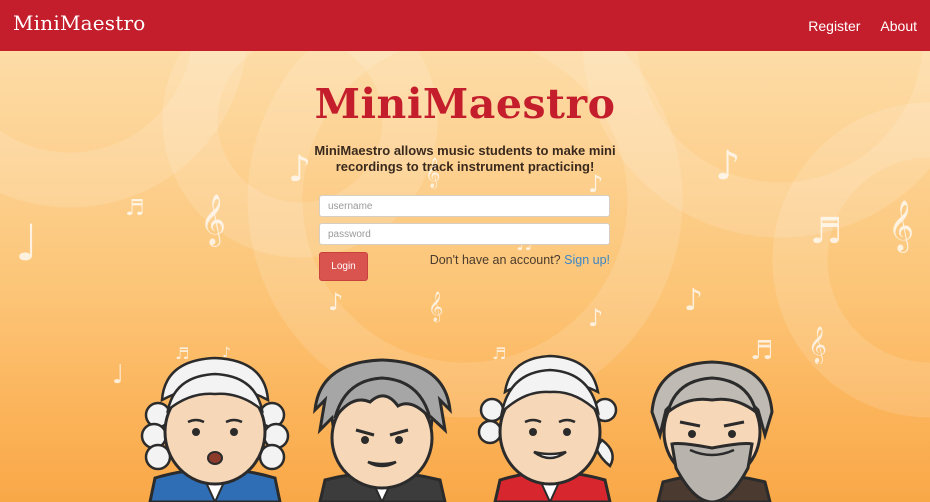  I want to click on quarter-note-icon: ♩, so click(27, 243).